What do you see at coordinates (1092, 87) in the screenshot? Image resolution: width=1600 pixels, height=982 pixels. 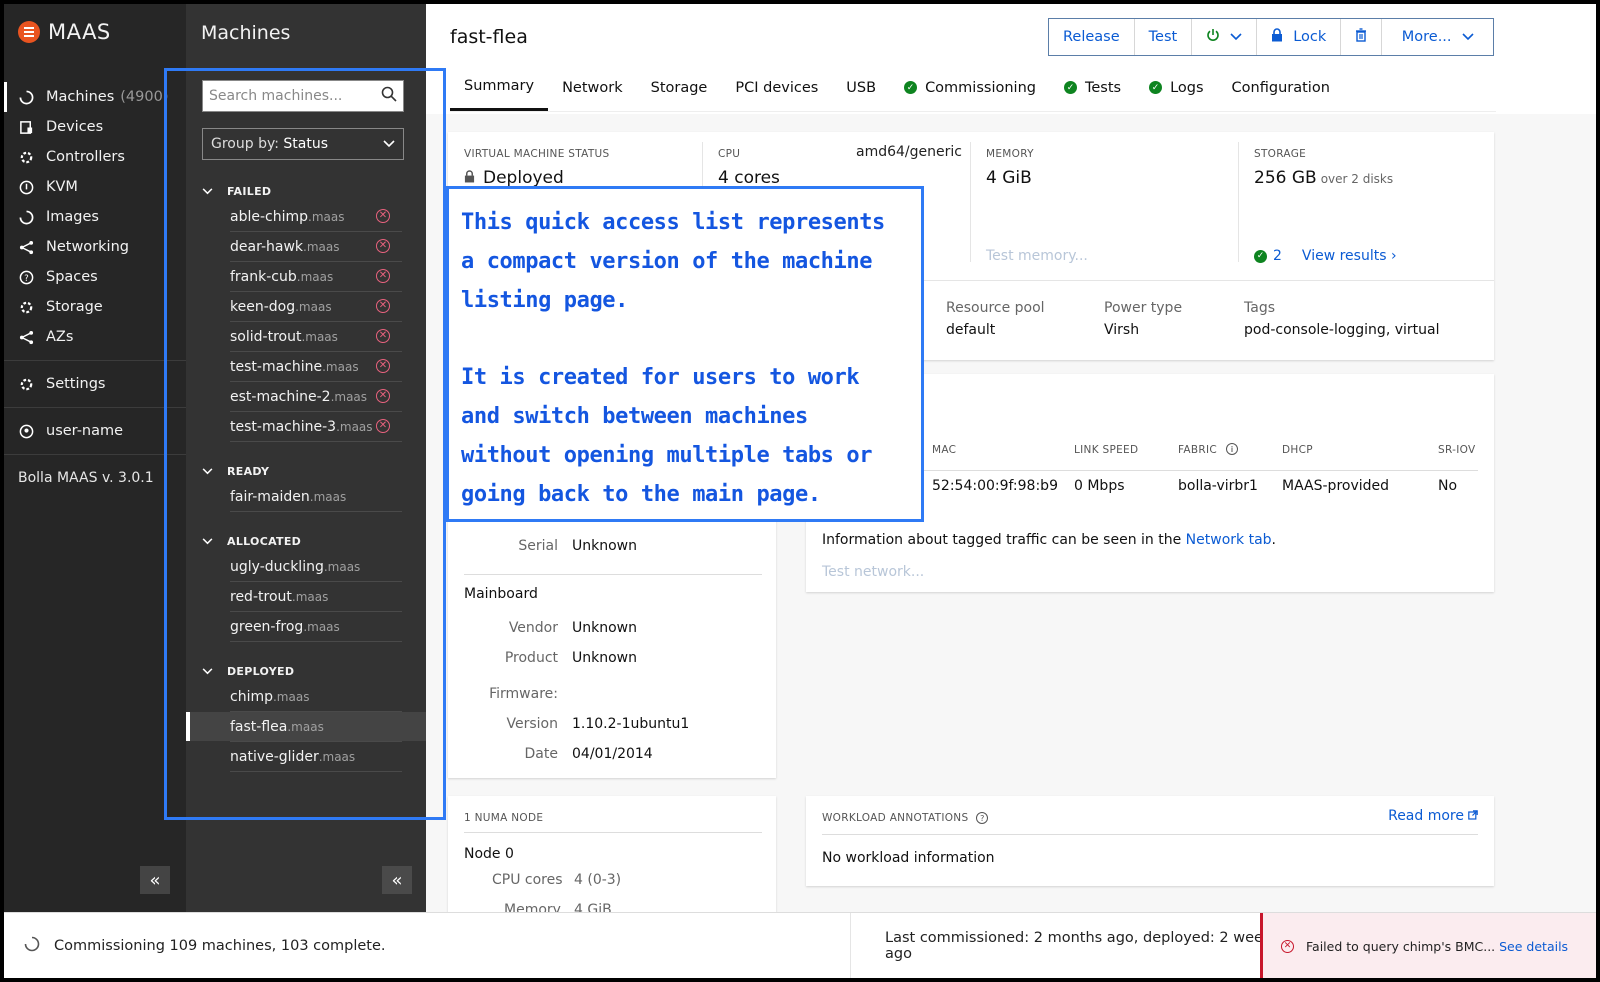 I see `tab-tests: ✓ Tests` at bounding box center [1092, 87].